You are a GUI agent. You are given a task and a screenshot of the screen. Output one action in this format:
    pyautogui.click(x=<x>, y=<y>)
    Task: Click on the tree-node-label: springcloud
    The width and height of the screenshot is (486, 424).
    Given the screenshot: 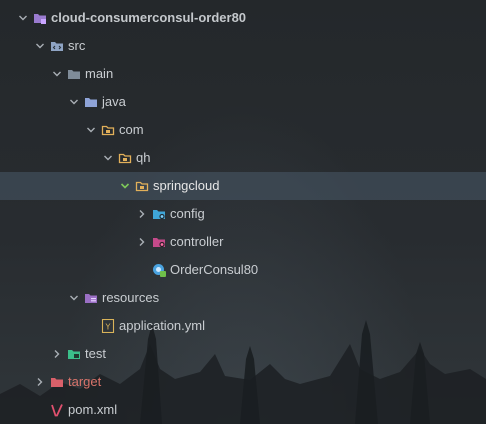 What is the action you would take?
    pyautogui.click(x=186, y=185)
    